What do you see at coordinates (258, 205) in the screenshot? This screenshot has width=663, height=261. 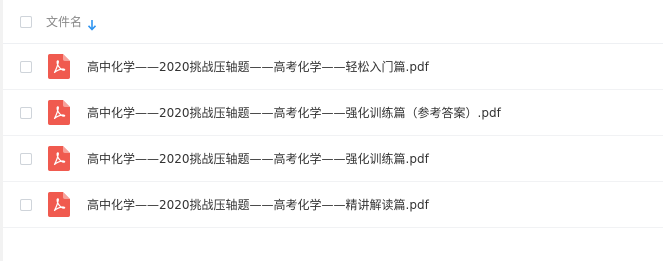 I see `file-name: 高中化学——2020挑战压轴题——高考化学——精讲解读篇.pdf` at bounding box center [258, 205].